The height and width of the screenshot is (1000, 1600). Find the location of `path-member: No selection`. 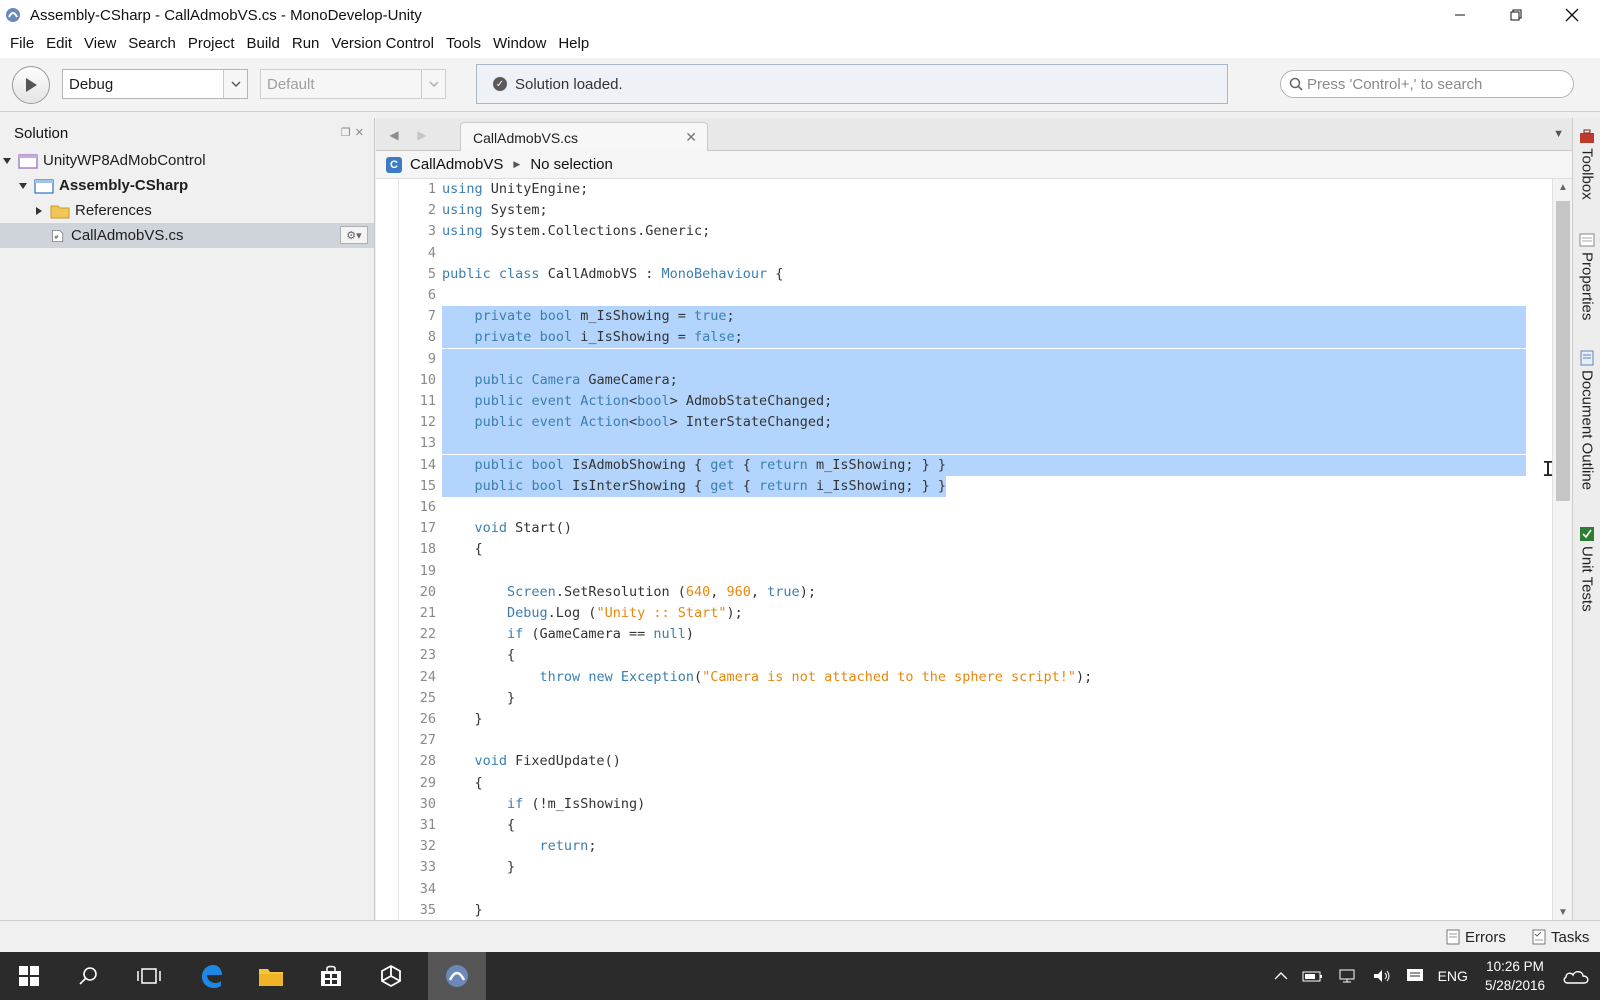

path-member: No selection is located at coordinates (571, 164).